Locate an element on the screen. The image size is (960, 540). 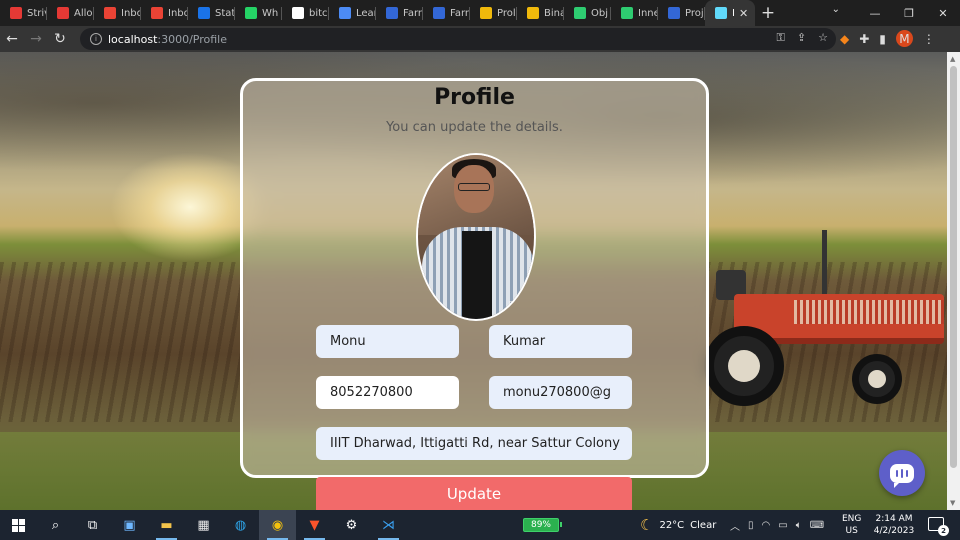
search-icon: ⌕ is located at coordinates (55, 525).